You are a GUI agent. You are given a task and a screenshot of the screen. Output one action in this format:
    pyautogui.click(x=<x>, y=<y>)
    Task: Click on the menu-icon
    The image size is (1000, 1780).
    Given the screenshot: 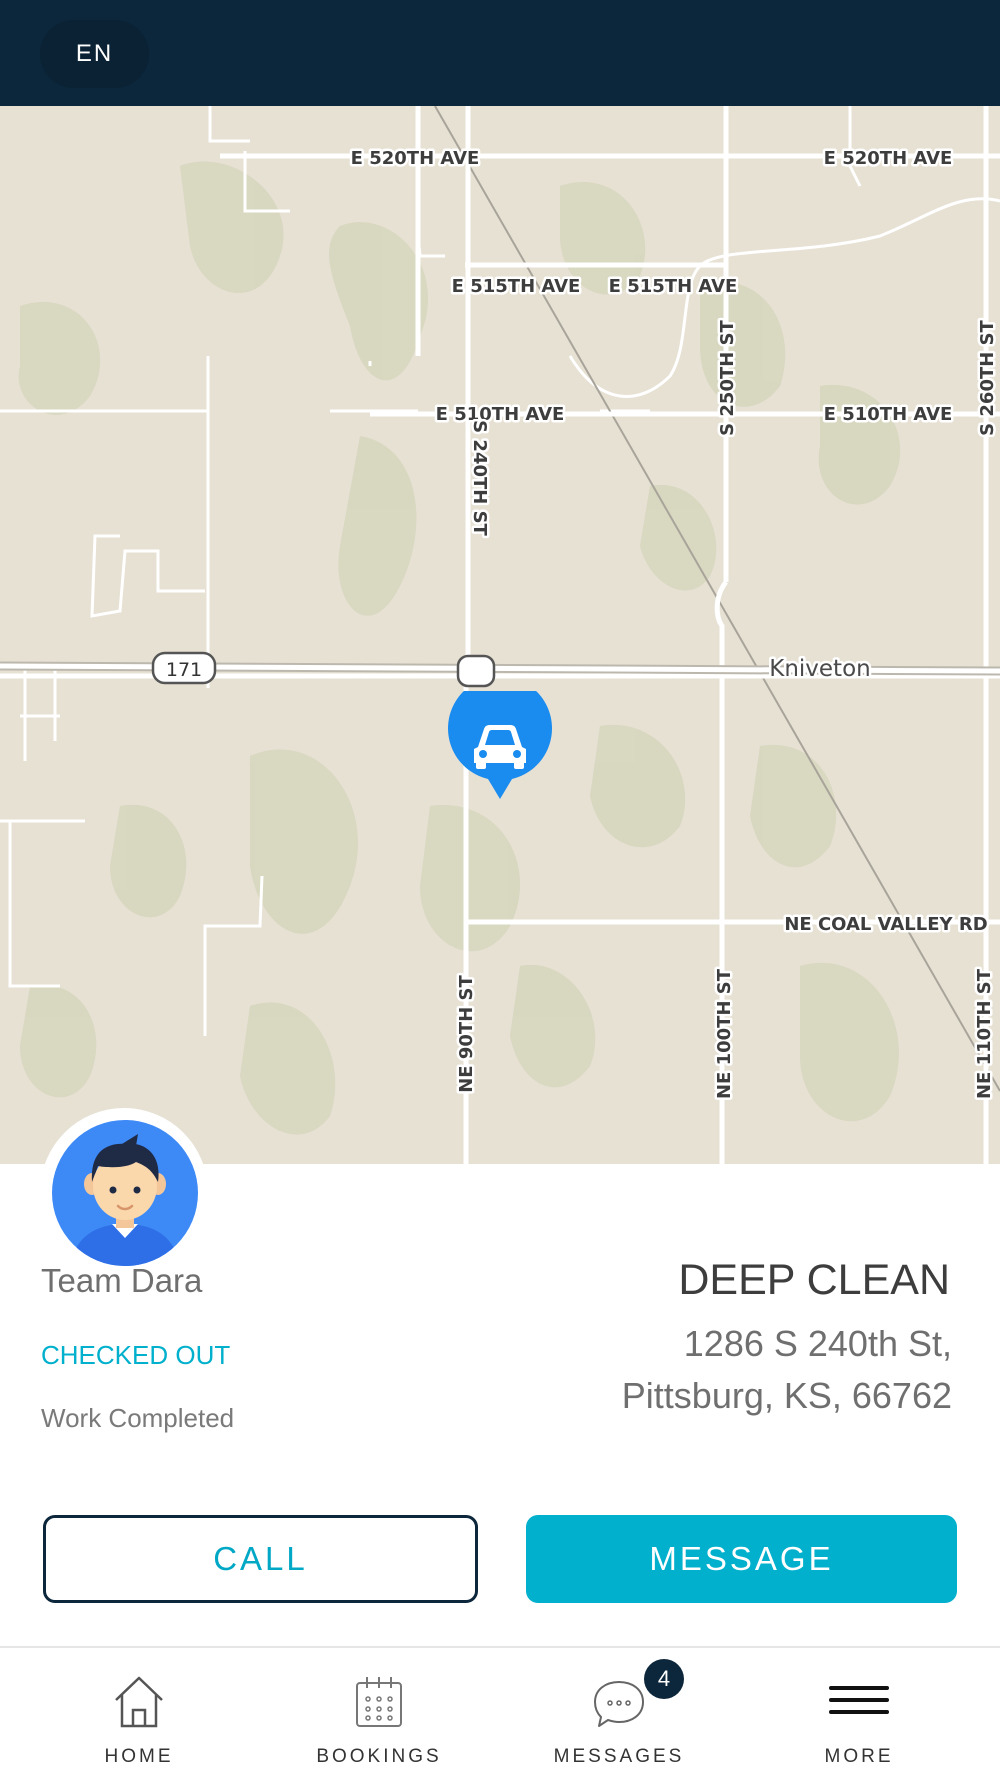 What is the action you would take?
    pyautogui.click(x=859, y=1700)
    